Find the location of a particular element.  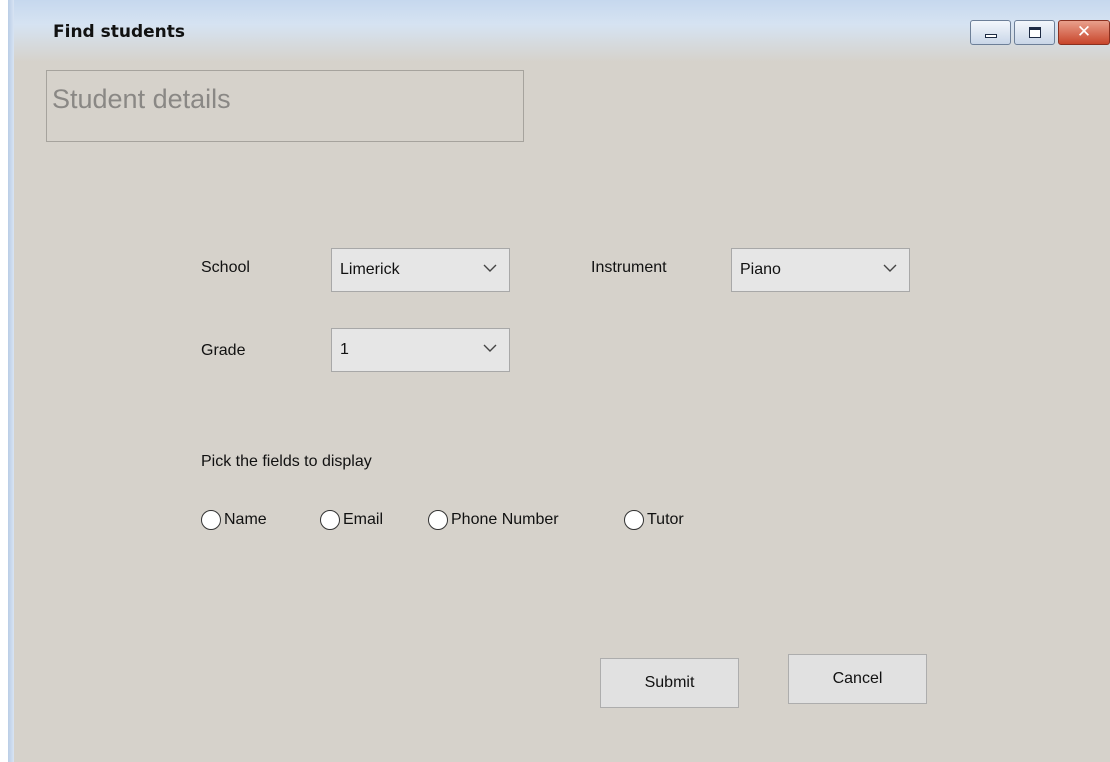

grade-label: Grade is located at coordinates (223, 350).